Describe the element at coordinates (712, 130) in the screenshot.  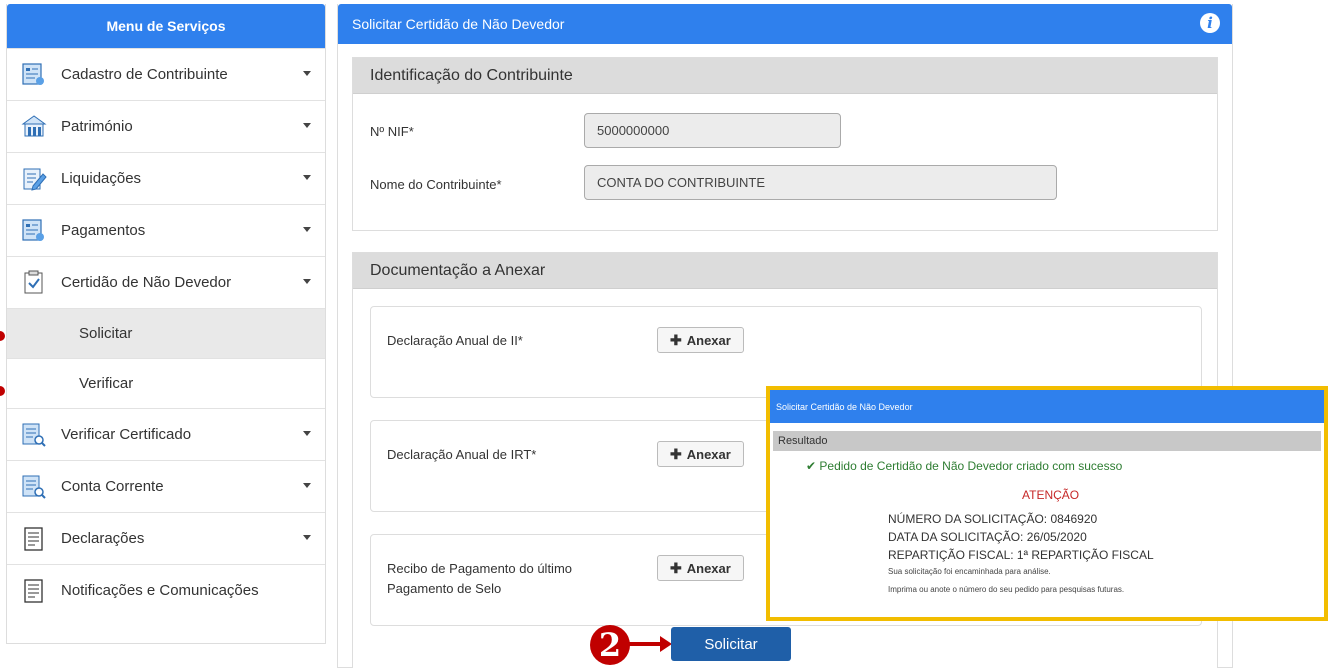
I see `nif-field: 5000000000` at that location.